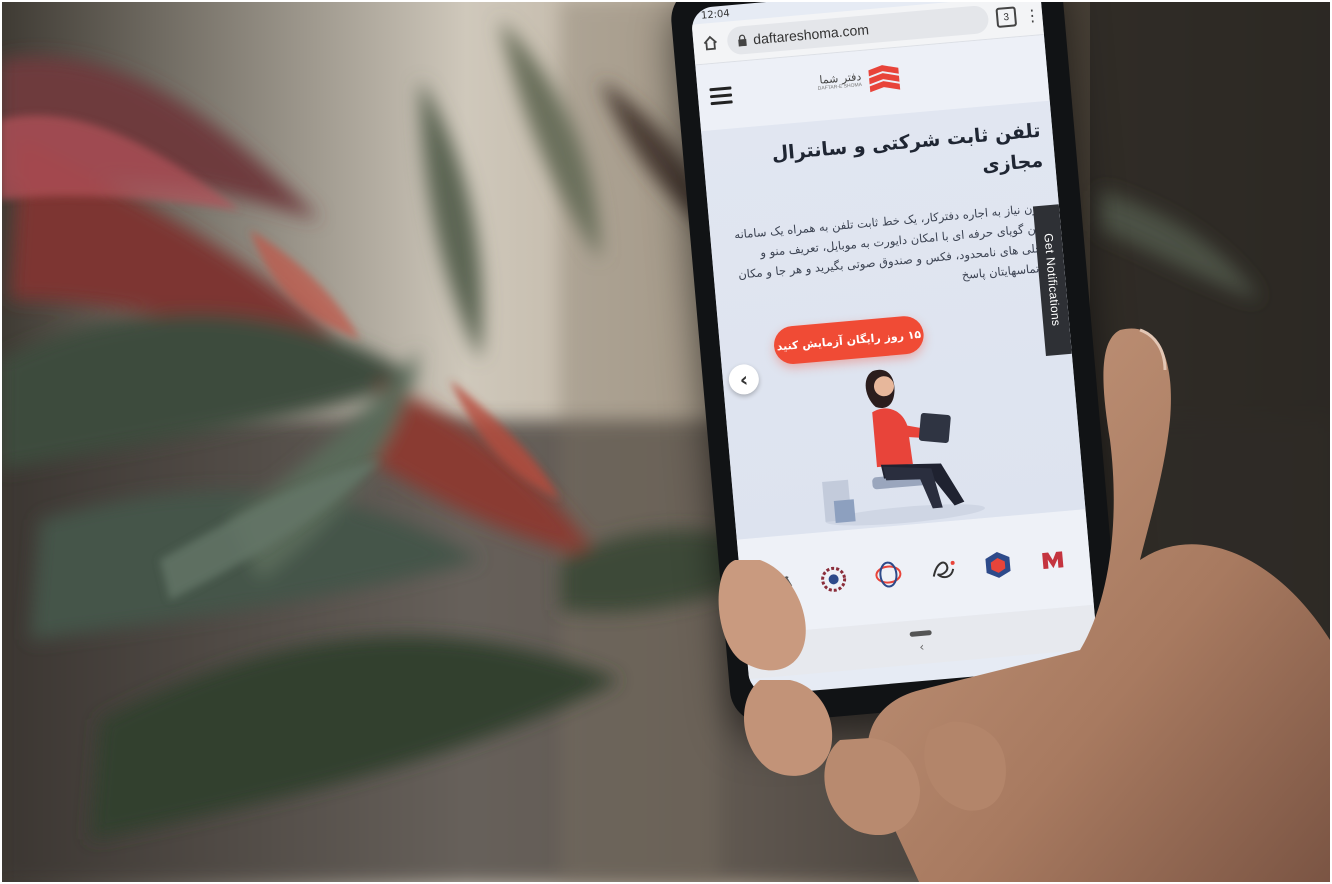  I want to click on carousel-prev-icon: ‹, so click(744, 379).